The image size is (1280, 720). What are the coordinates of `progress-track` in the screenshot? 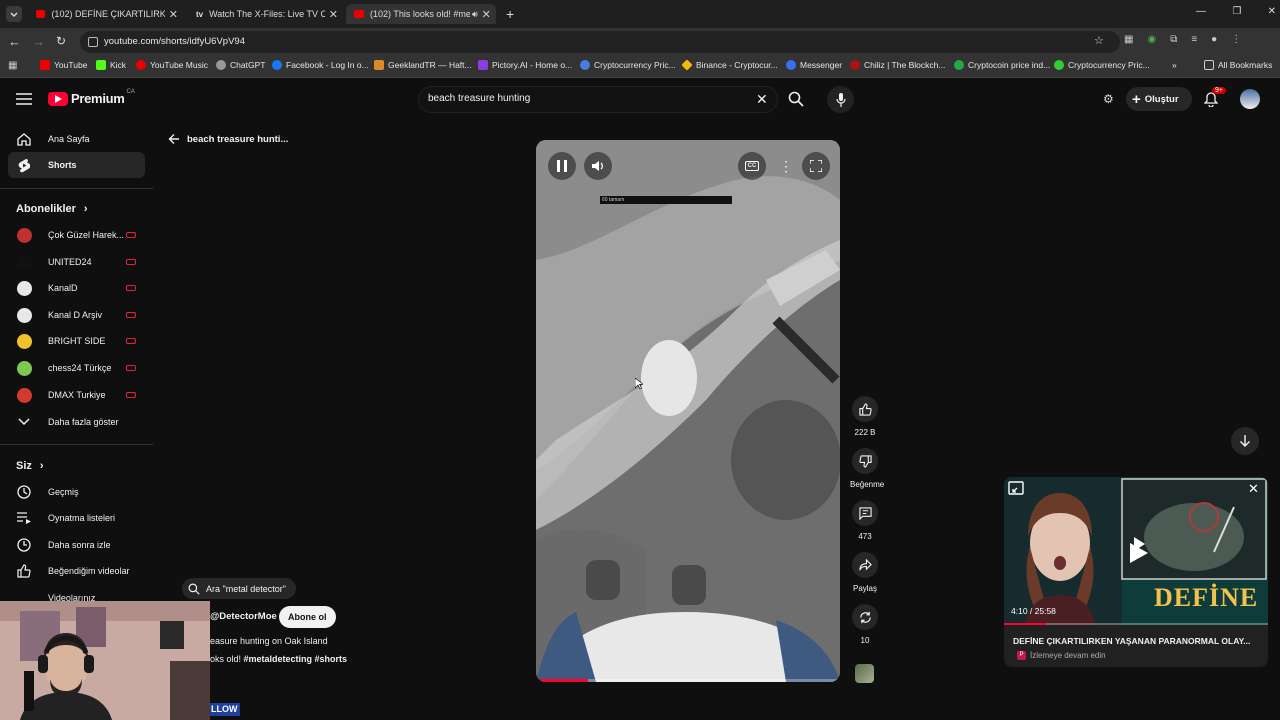 It's located at (688, 680).